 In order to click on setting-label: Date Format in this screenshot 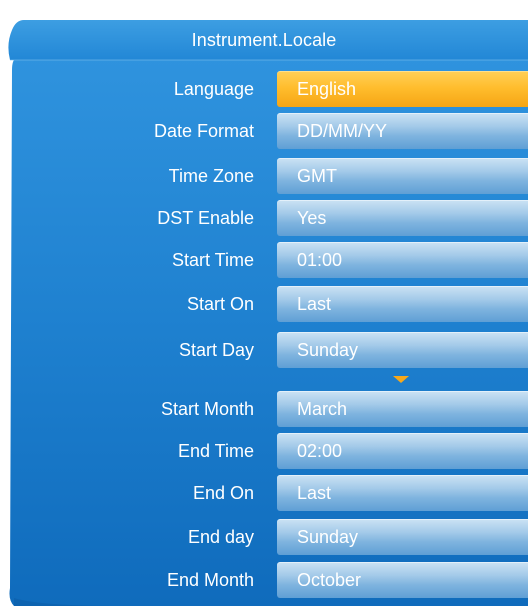, I will do `click(203, 131)`.